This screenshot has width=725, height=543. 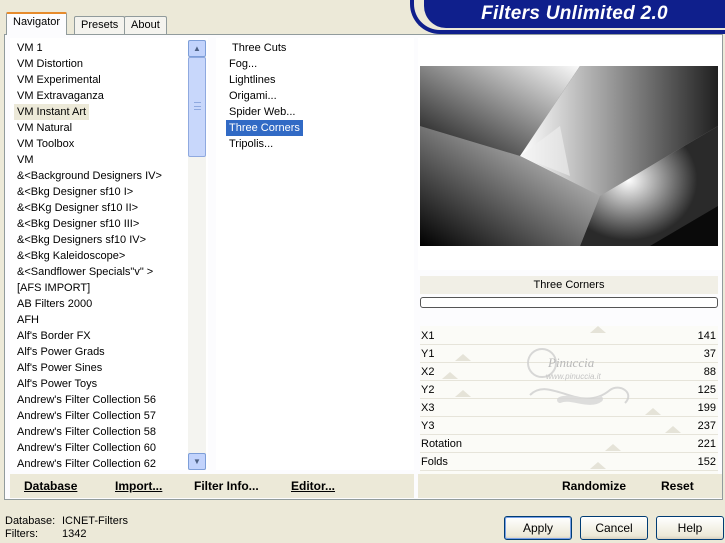 I want to click on param-value: 88, so click(x=709, y=372).